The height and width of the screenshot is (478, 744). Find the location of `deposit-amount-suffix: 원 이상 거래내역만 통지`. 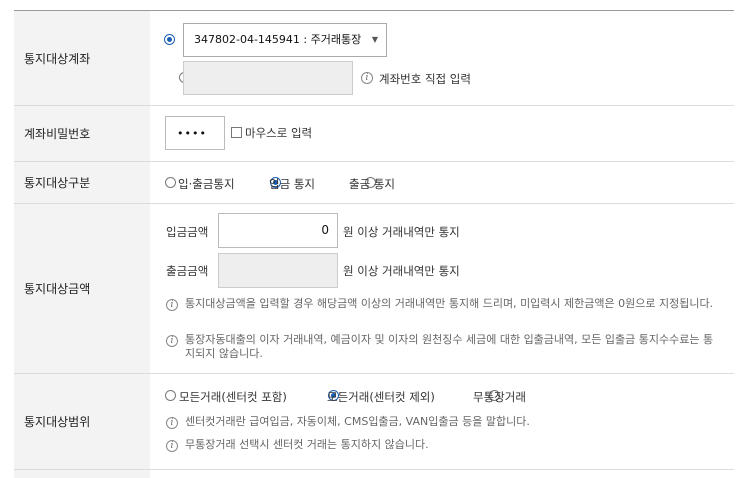

deposit-amount-suffix: 원 이상 거래내역만 통지 is located at coordinates (401, 232).